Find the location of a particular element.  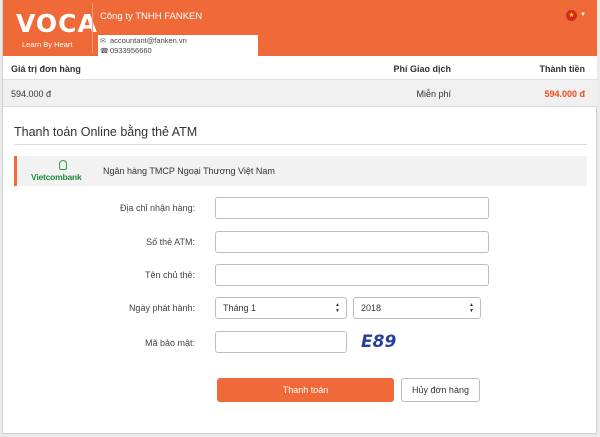

issue-date-label: Ngày phát hành: is located at coordinates (161, 308).